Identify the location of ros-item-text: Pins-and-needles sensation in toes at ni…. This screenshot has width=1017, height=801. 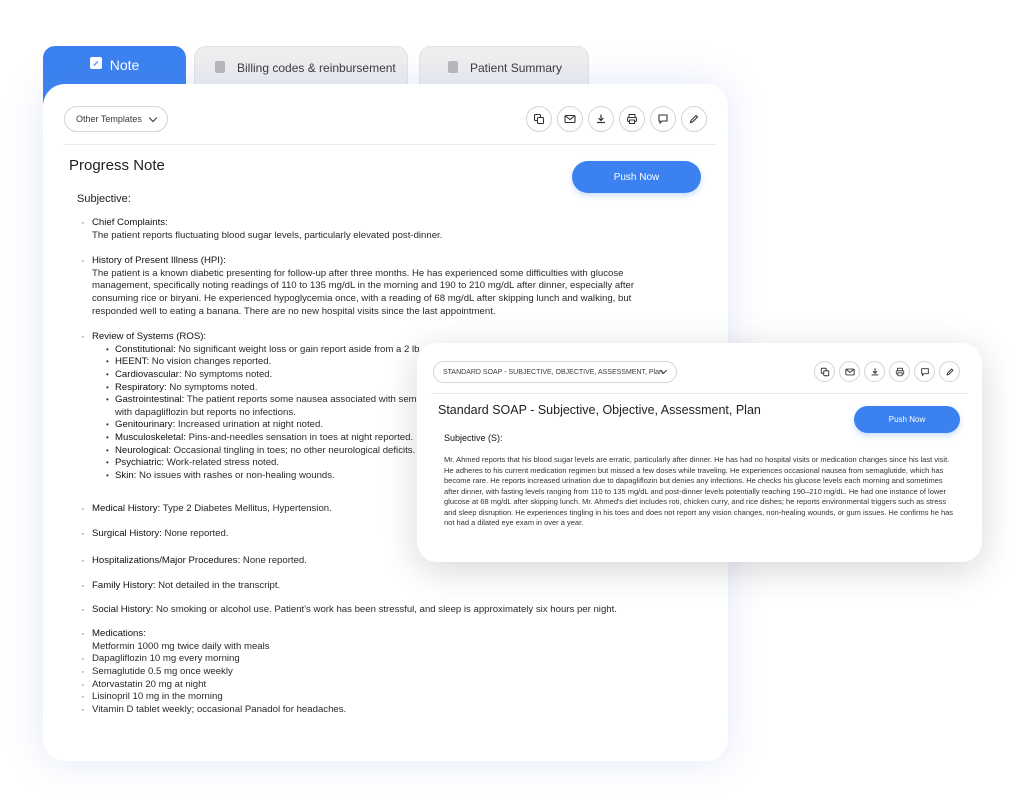
(299, 437).